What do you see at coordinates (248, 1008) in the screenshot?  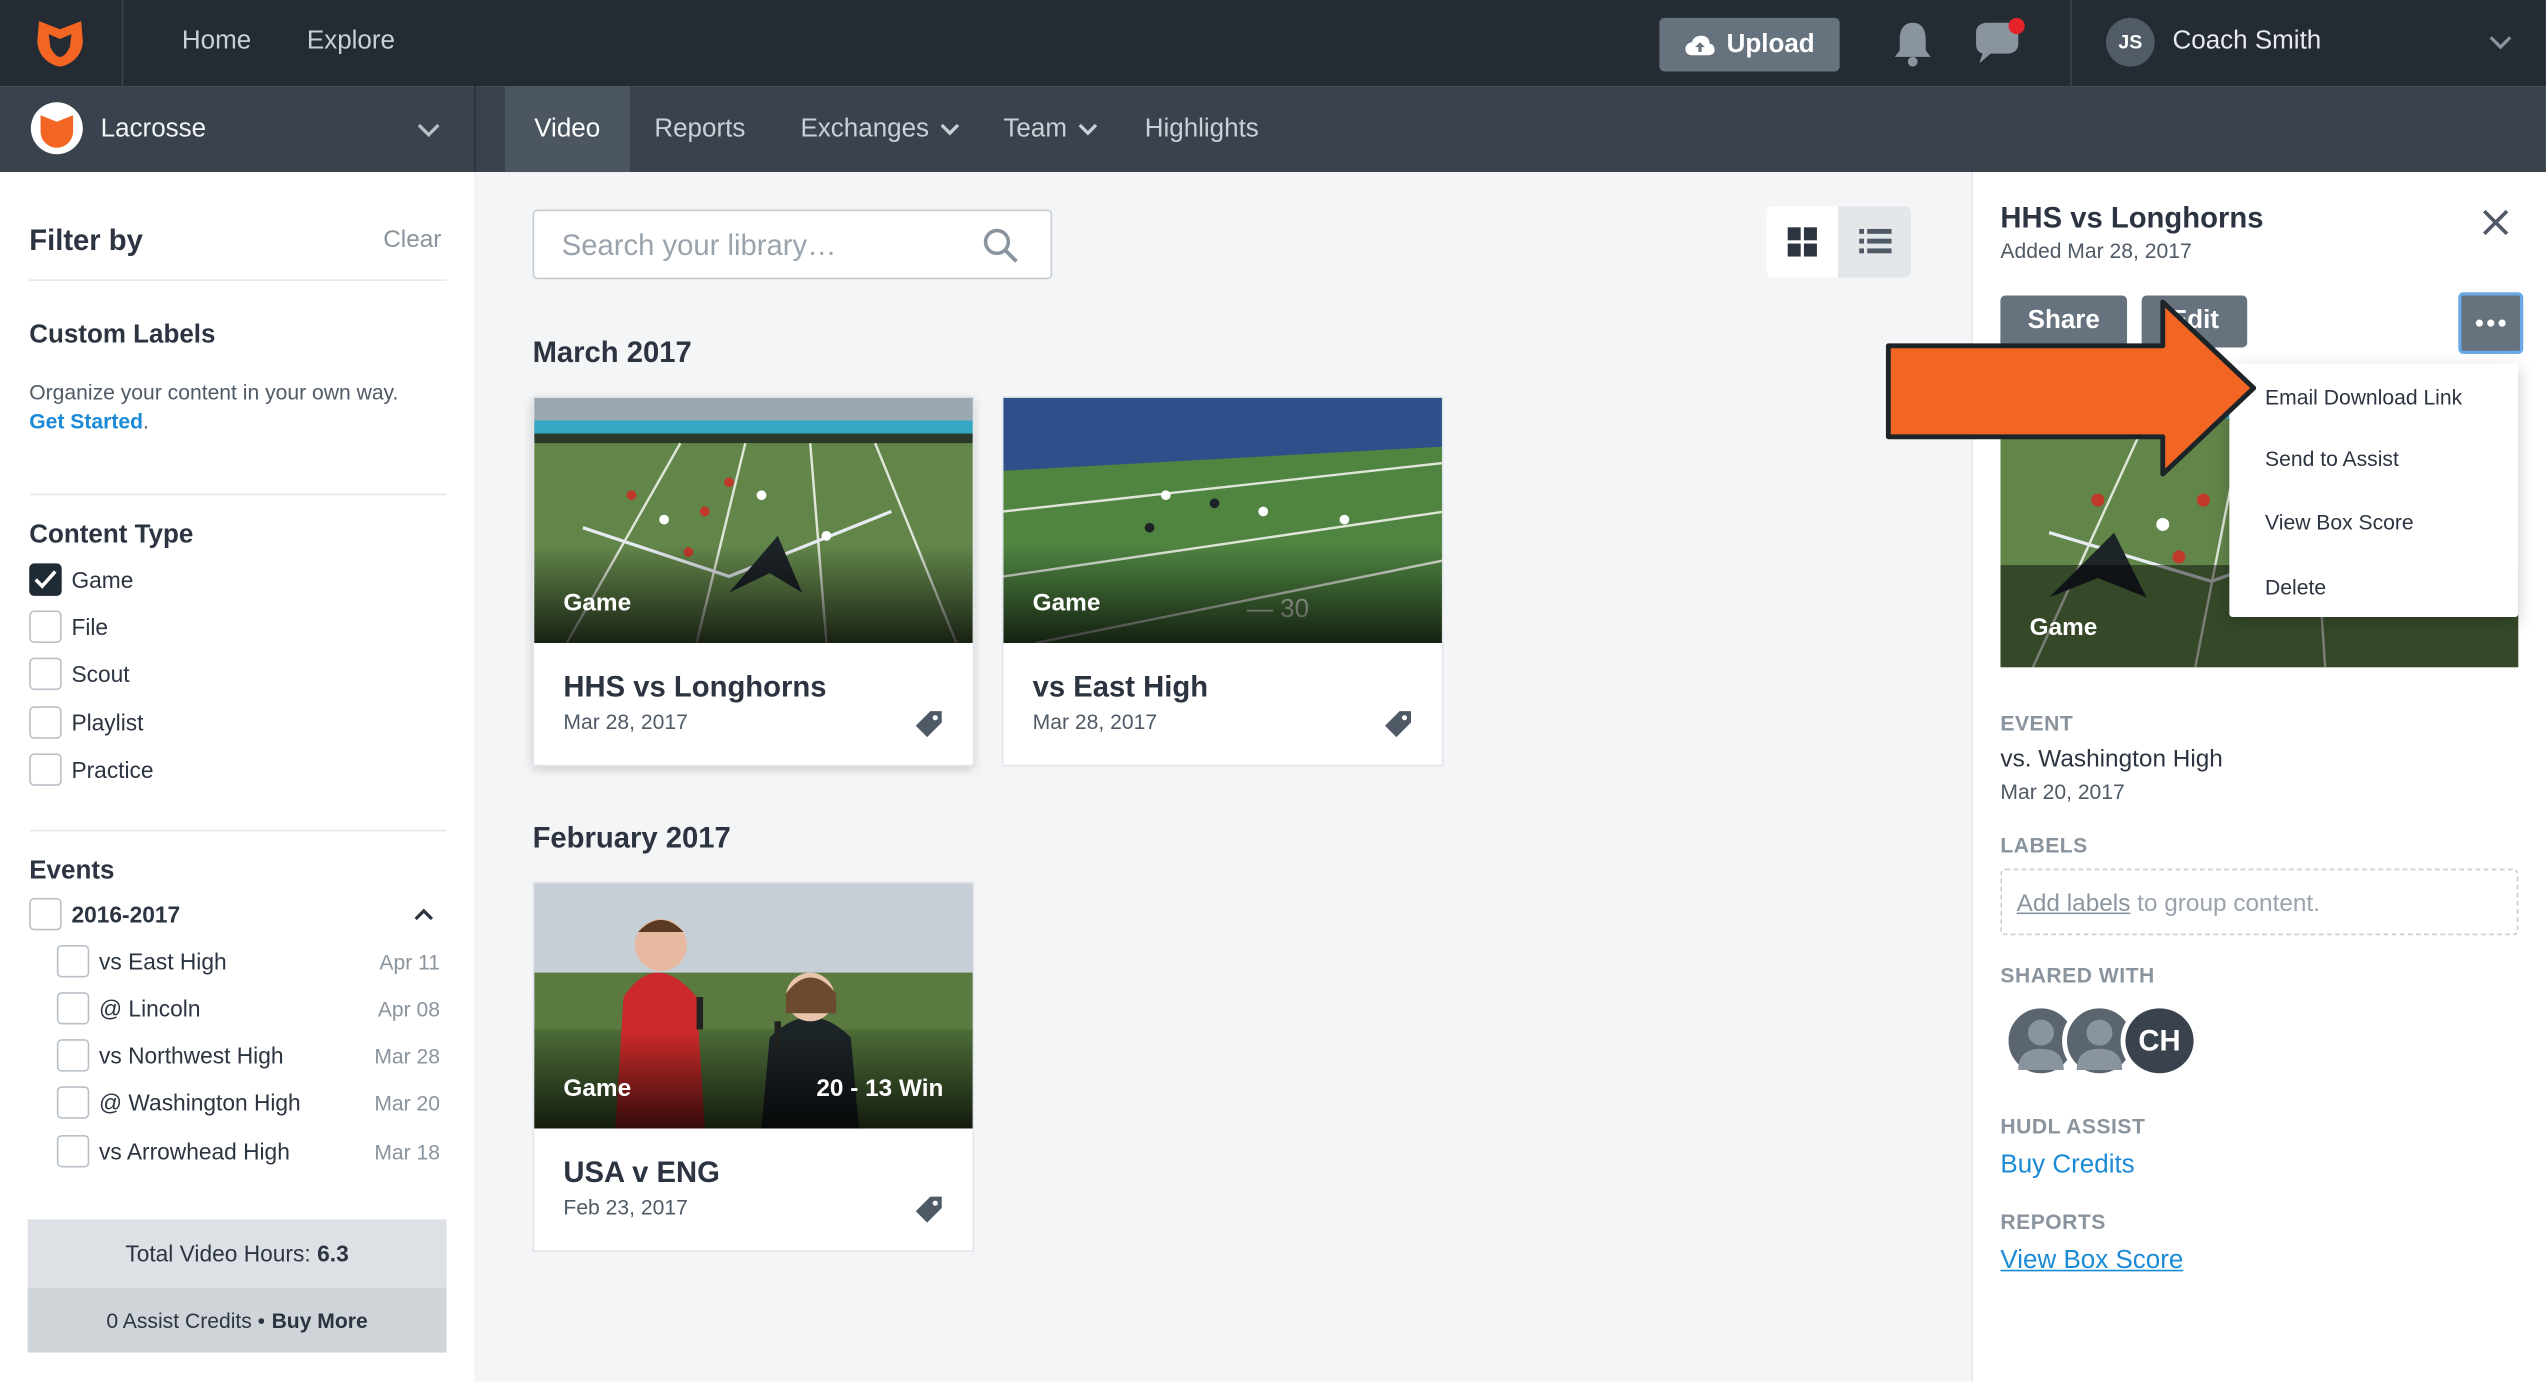 I see `event-item: @ Lincoln Apr 08` at bounding box center [248, 1008].